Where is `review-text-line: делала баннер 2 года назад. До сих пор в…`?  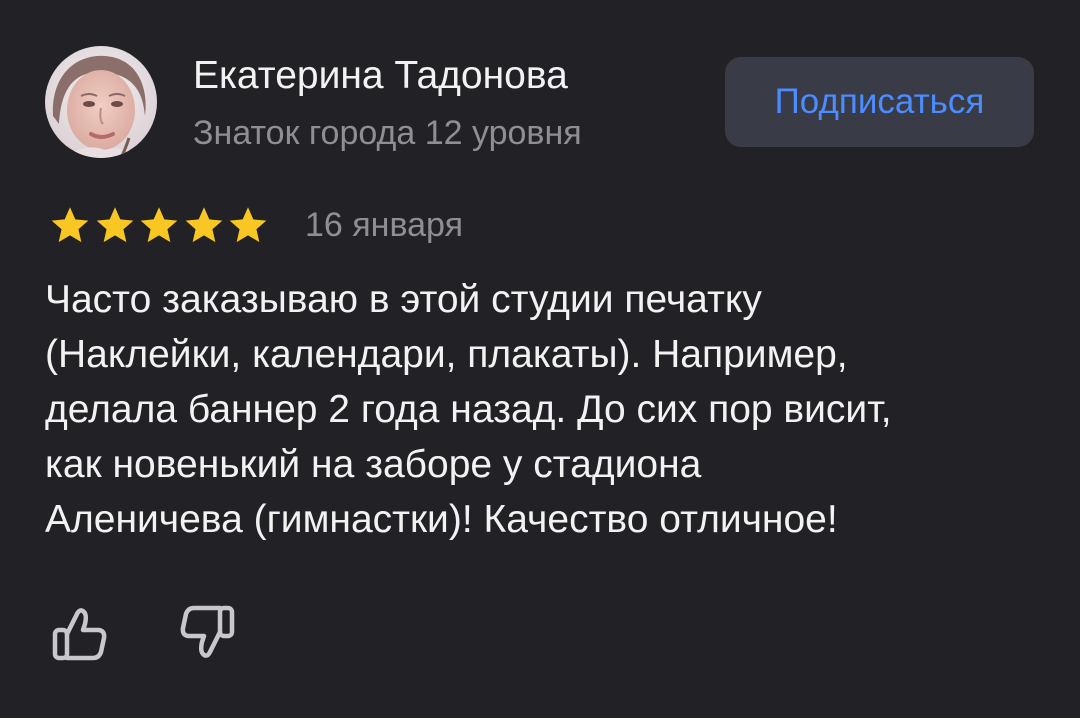
review-text-line: делала баннер 2 года назад. До сих пор в… is located at coordinates (468, 409).